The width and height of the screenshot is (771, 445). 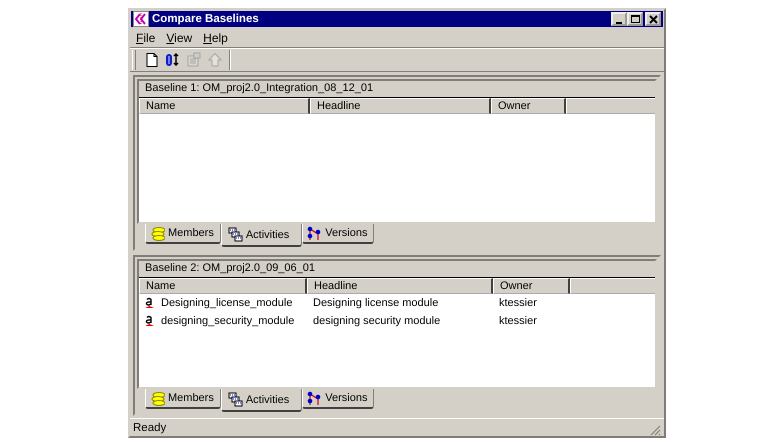 I want to click on resize-grip, so click(x=655, y=430).